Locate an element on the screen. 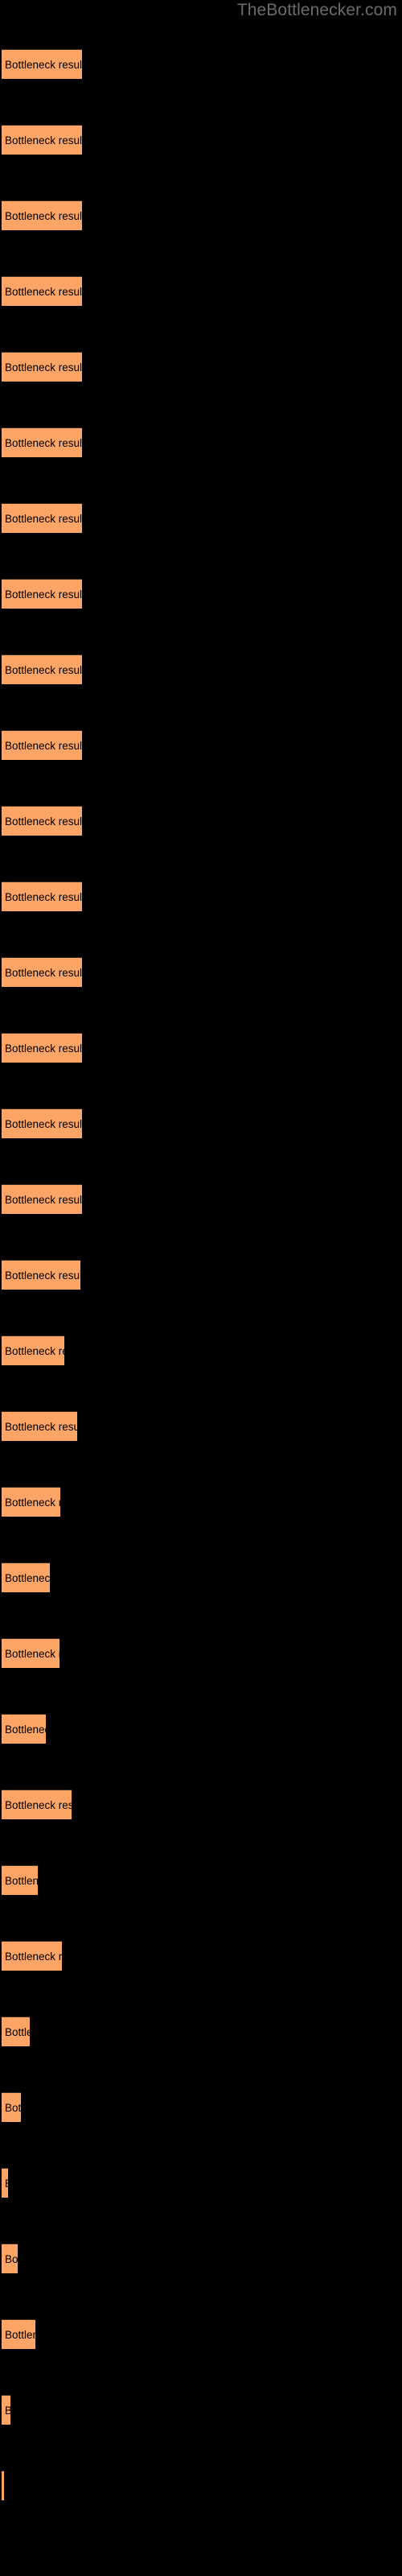  bar-13: Bottleneck result is located at coordinates (42, 972).